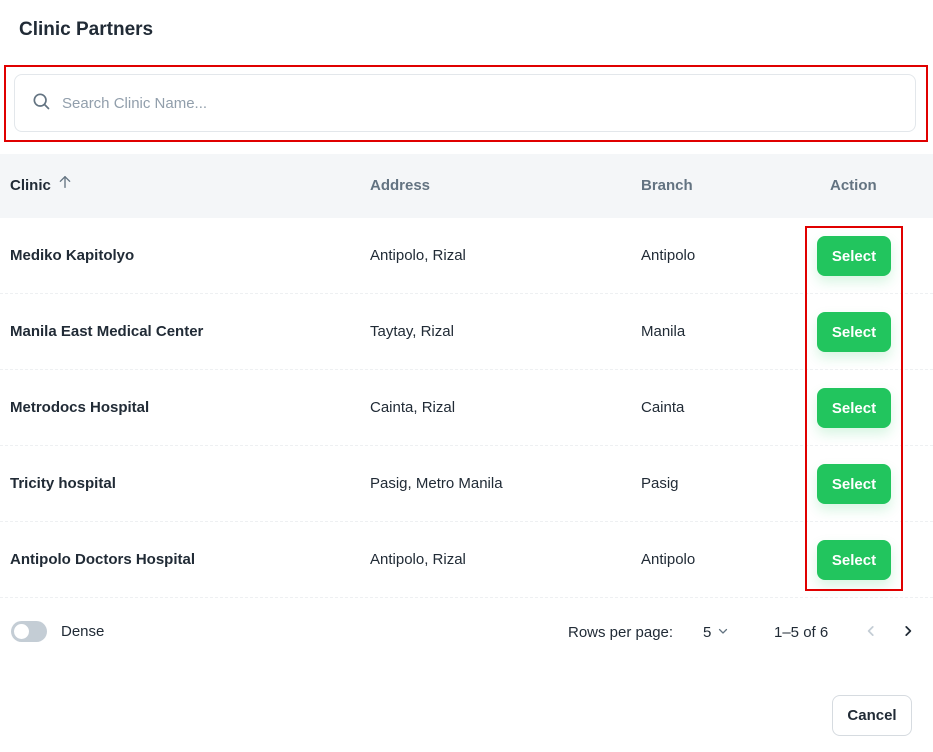 Image resolution: width=933 pixels, height=752 pixels. Describe the element at coordinates (853, 185) in the screenshot. I see `column-header-action: Action` at that location.